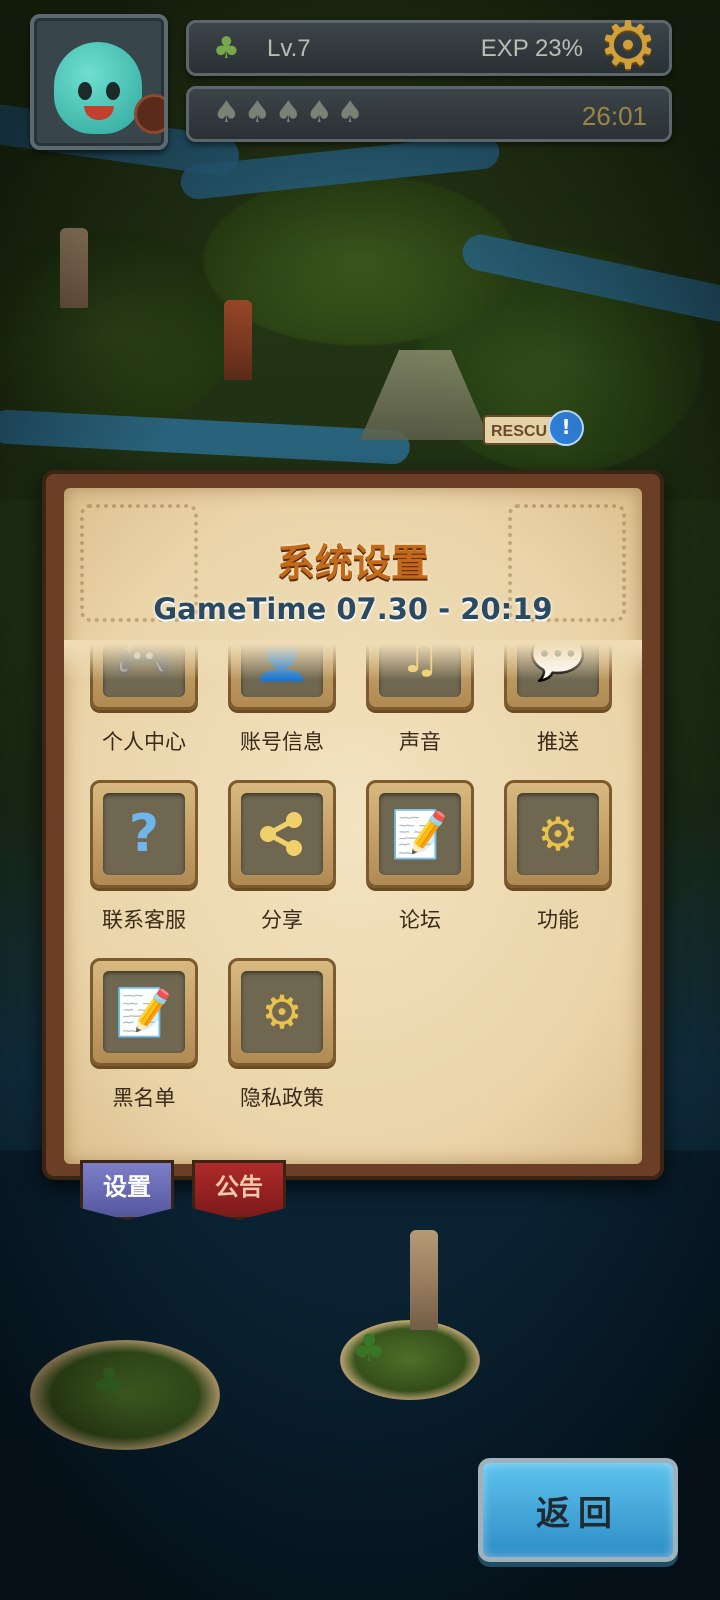 Image resolution: width=720 pixels, height=1600 pixels. What do you see at coordinates (99, 113) in the screenshot?
I see `avatar-mouth` at bounding box center [99, 113].